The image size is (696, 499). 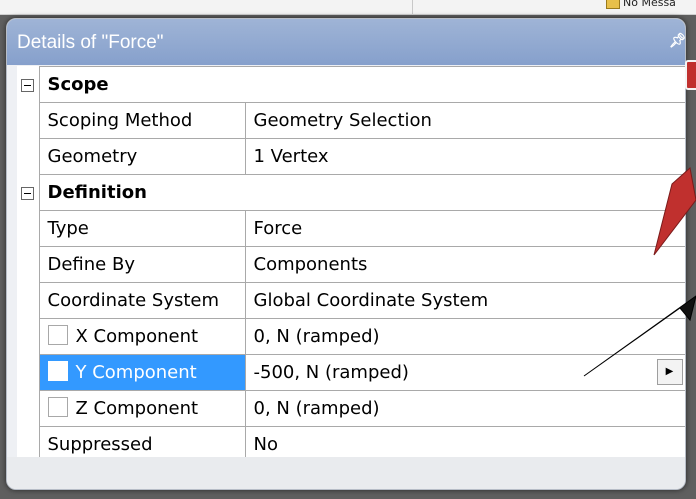 I want to click on black-arrow, so click(x=639, y=336).